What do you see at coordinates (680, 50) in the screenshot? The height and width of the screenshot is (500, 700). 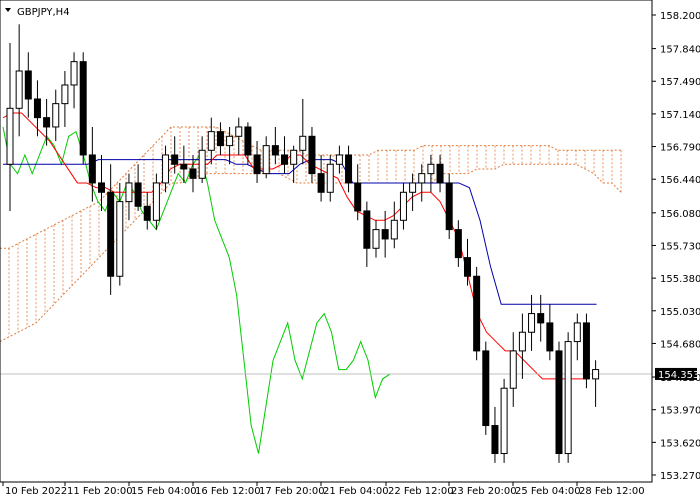 I see `y-tick-label: 157.840` at bounding box center [680, 50].